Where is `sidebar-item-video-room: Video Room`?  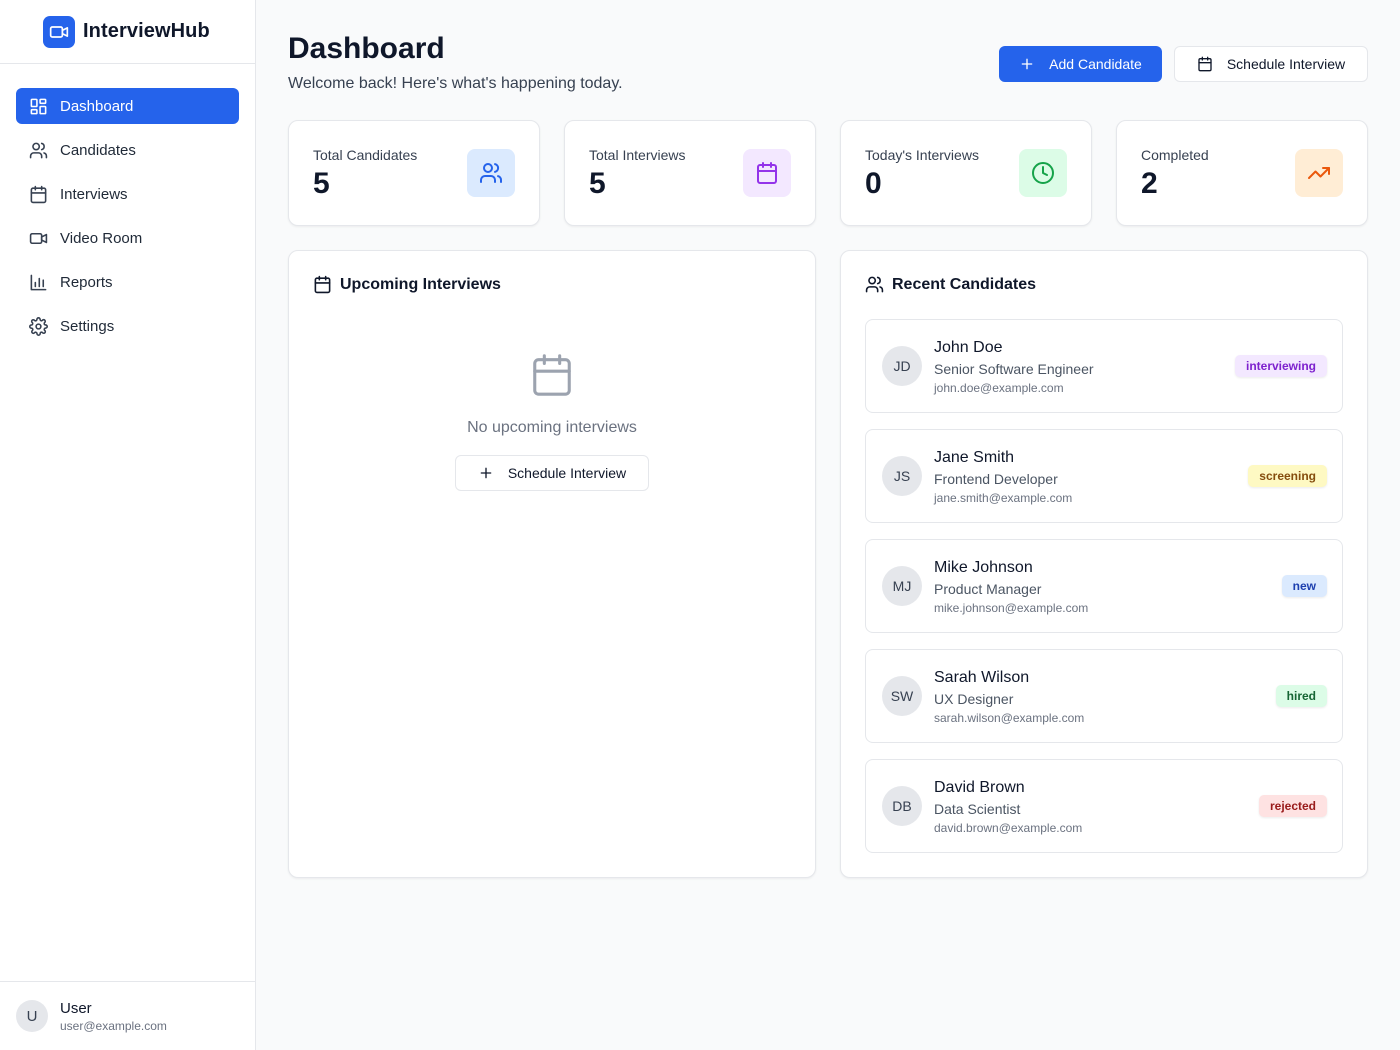 sidebar-item-video-room: Video Room is located at coordinates (127, 238).